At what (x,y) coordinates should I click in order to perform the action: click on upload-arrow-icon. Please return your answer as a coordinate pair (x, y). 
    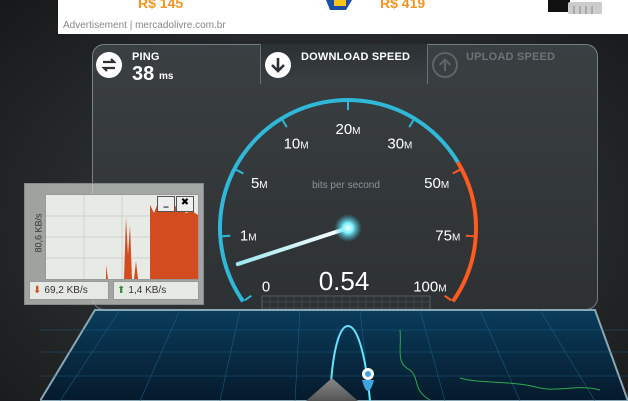
    Looking at the image, I should click on (445, 65).